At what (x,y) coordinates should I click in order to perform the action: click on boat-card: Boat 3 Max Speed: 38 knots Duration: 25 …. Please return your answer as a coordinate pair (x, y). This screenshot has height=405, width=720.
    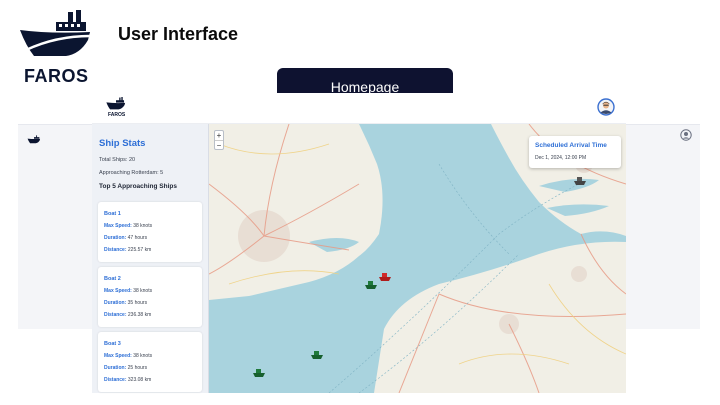
    Looking at the image, I should click on (150, 362).